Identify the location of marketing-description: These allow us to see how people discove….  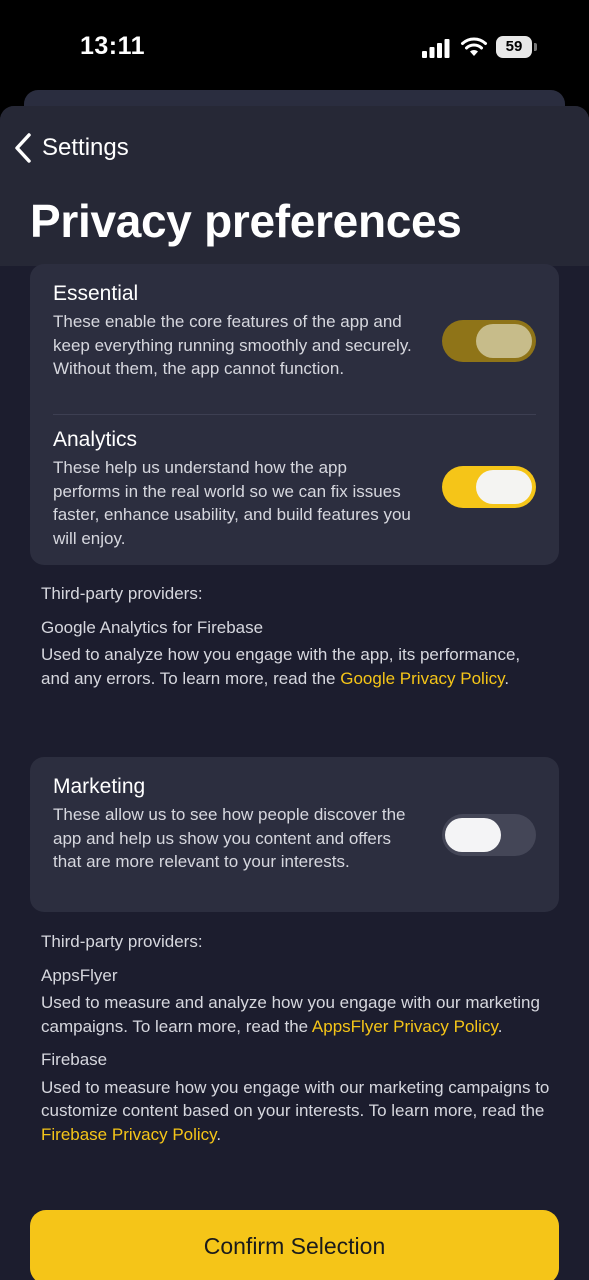
(229, 838).